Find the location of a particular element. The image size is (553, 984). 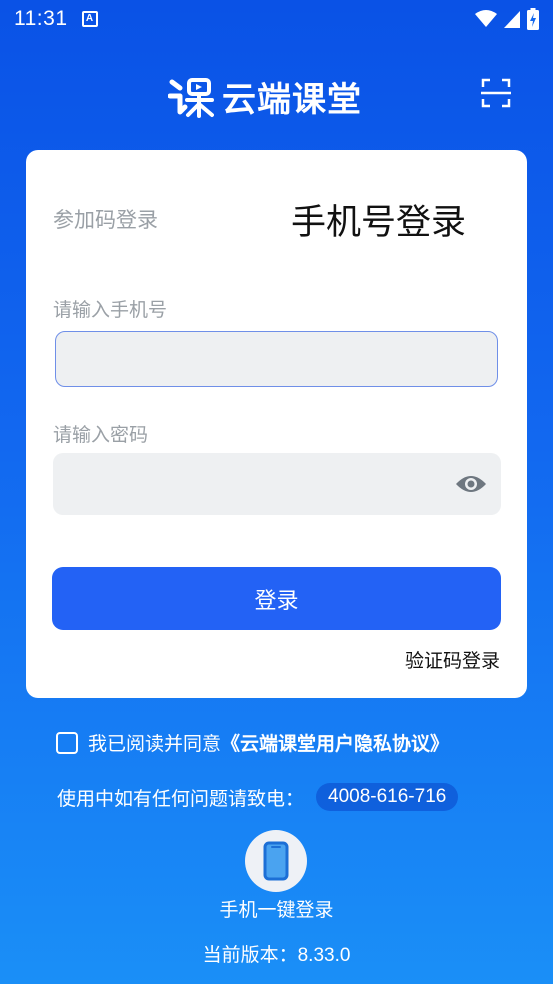

app-logo: 云端课堂 is located at coordinates (265, 96).